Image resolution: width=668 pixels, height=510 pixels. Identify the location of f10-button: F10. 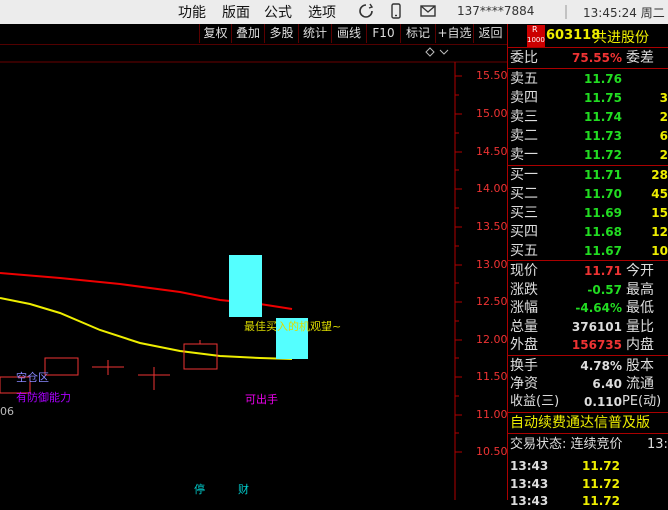
(383, 33).